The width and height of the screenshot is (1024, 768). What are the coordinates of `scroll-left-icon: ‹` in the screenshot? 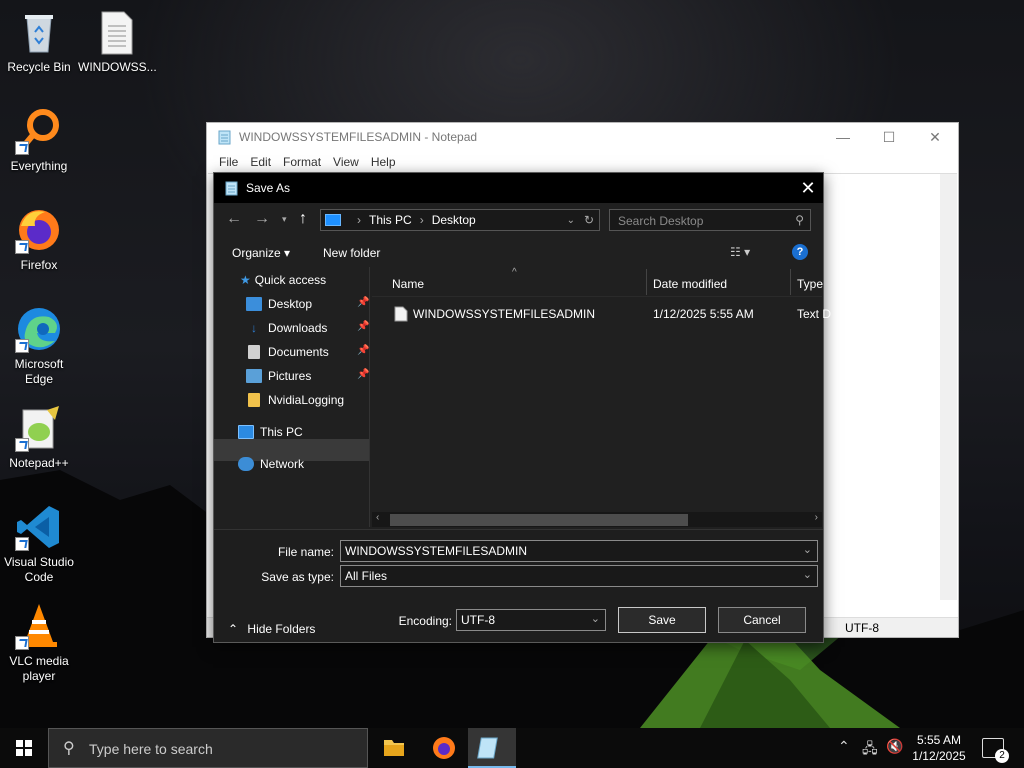 It's located at (377, 517).